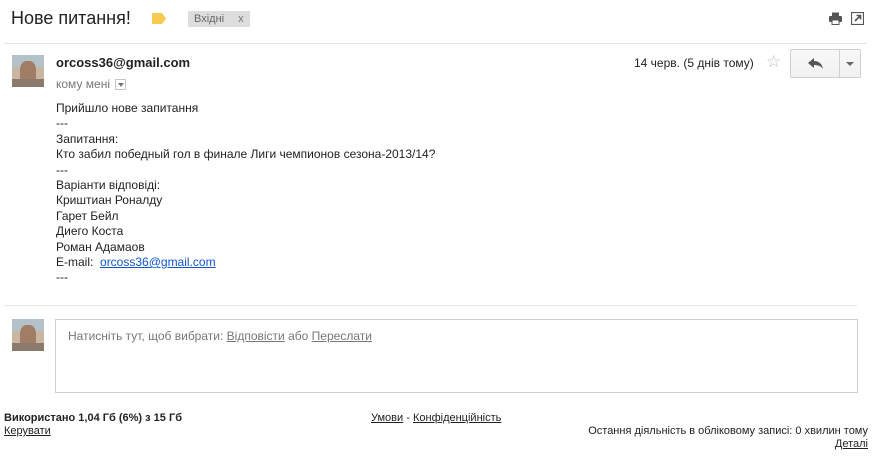 The height and width of the screenshot is (462, 872). I want to click on dropdown-arrow-icon, so click(120, 84).